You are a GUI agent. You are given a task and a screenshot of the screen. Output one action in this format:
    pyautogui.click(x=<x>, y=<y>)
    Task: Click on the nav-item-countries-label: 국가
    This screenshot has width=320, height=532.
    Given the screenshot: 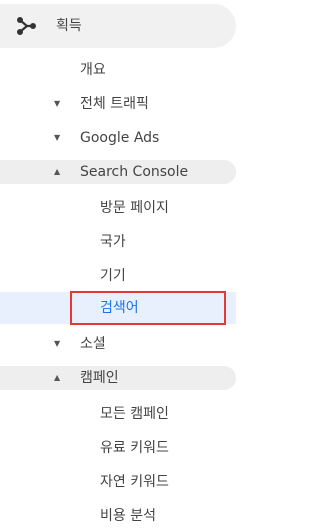 What is the action you would take?
    pyautogui.click(x=113, y=242)
    